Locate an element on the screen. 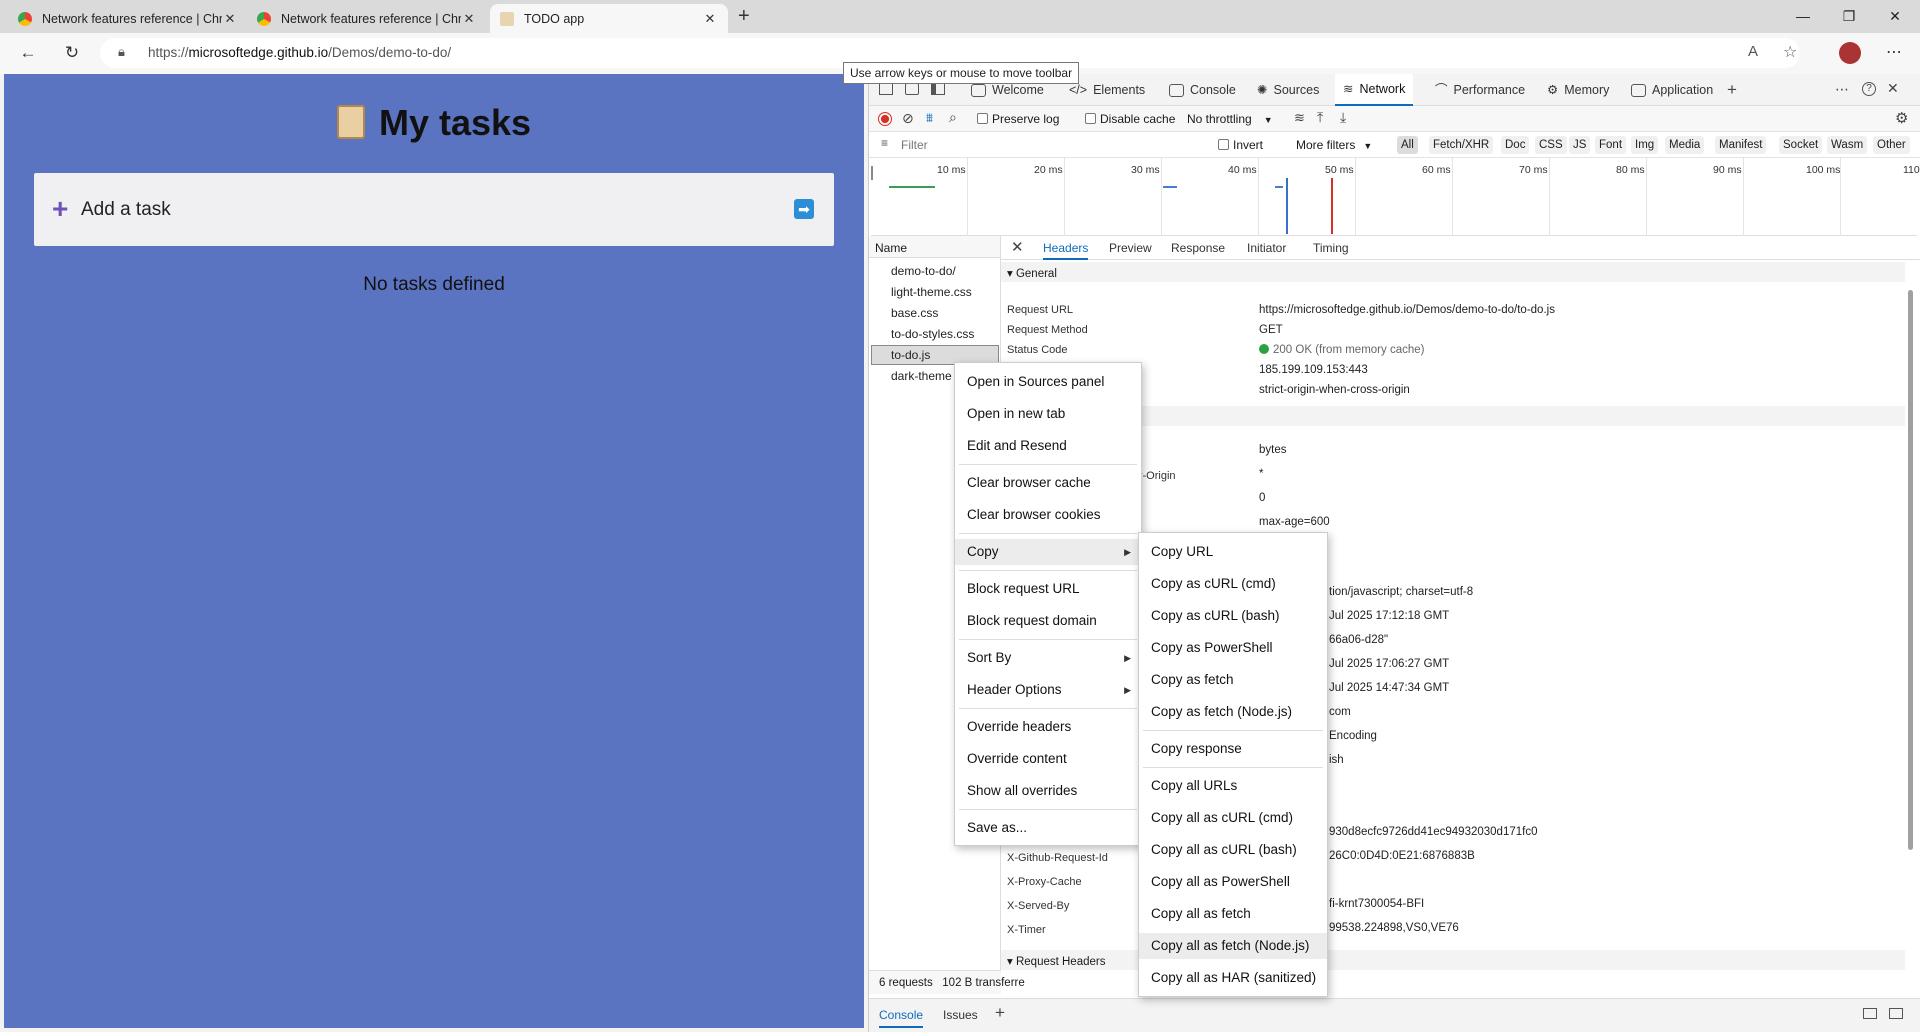 The image size is (1920, 1032). network-conditions-icon: ≋ is located at coordinates (1299, 118).